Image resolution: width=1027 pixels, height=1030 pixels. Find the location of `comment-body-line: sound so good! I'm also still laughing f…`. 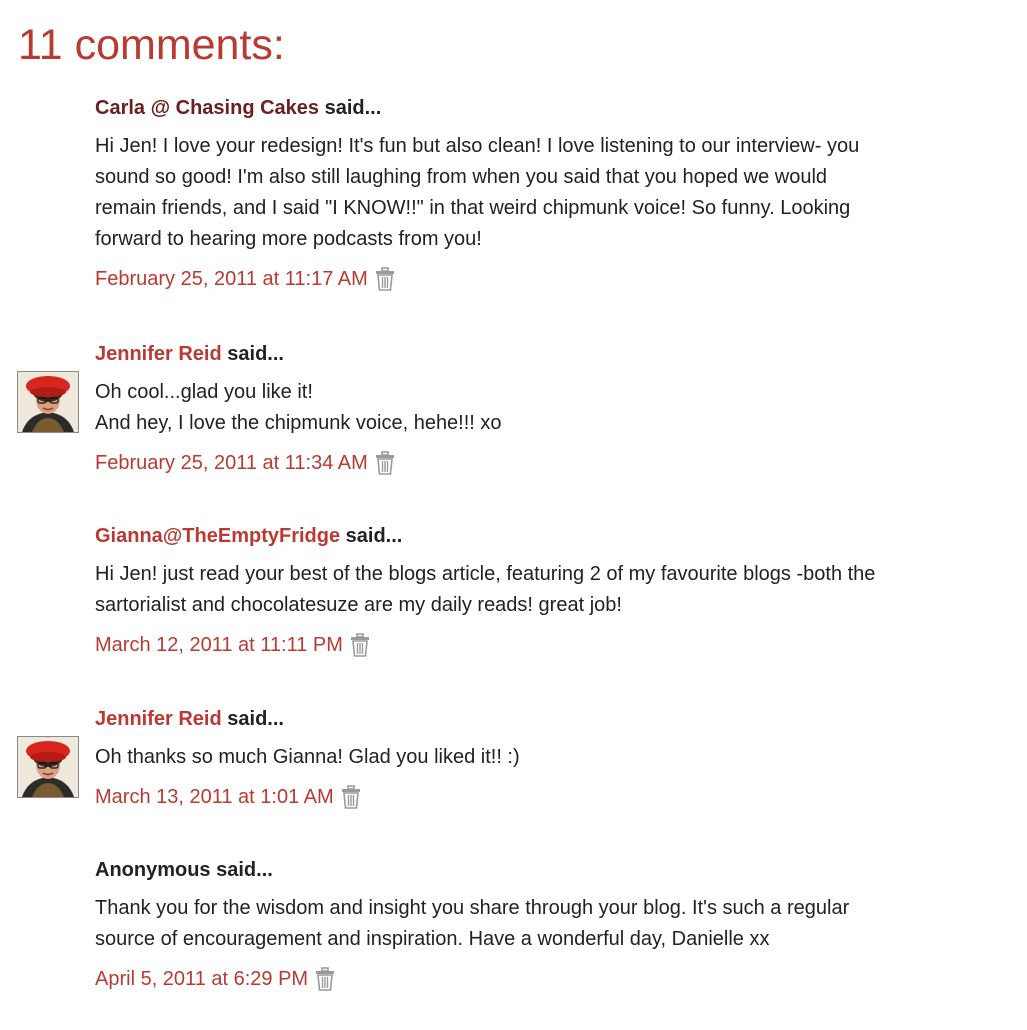

comment-body-line: sound so good! I'm also still laughing f… is located at coordinates (461, 177).